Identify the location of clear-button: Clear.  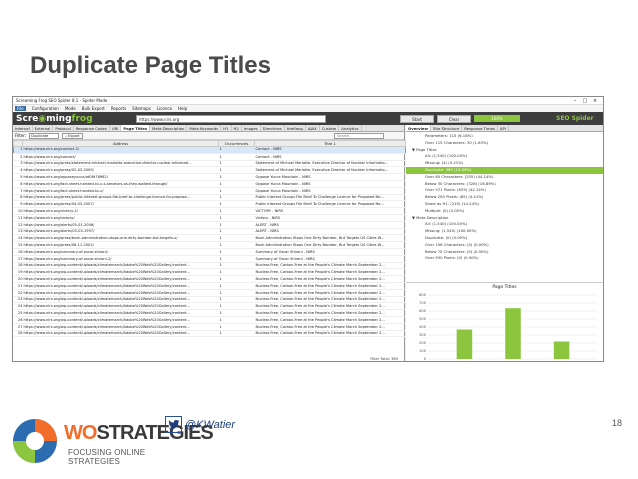
(454, 118).